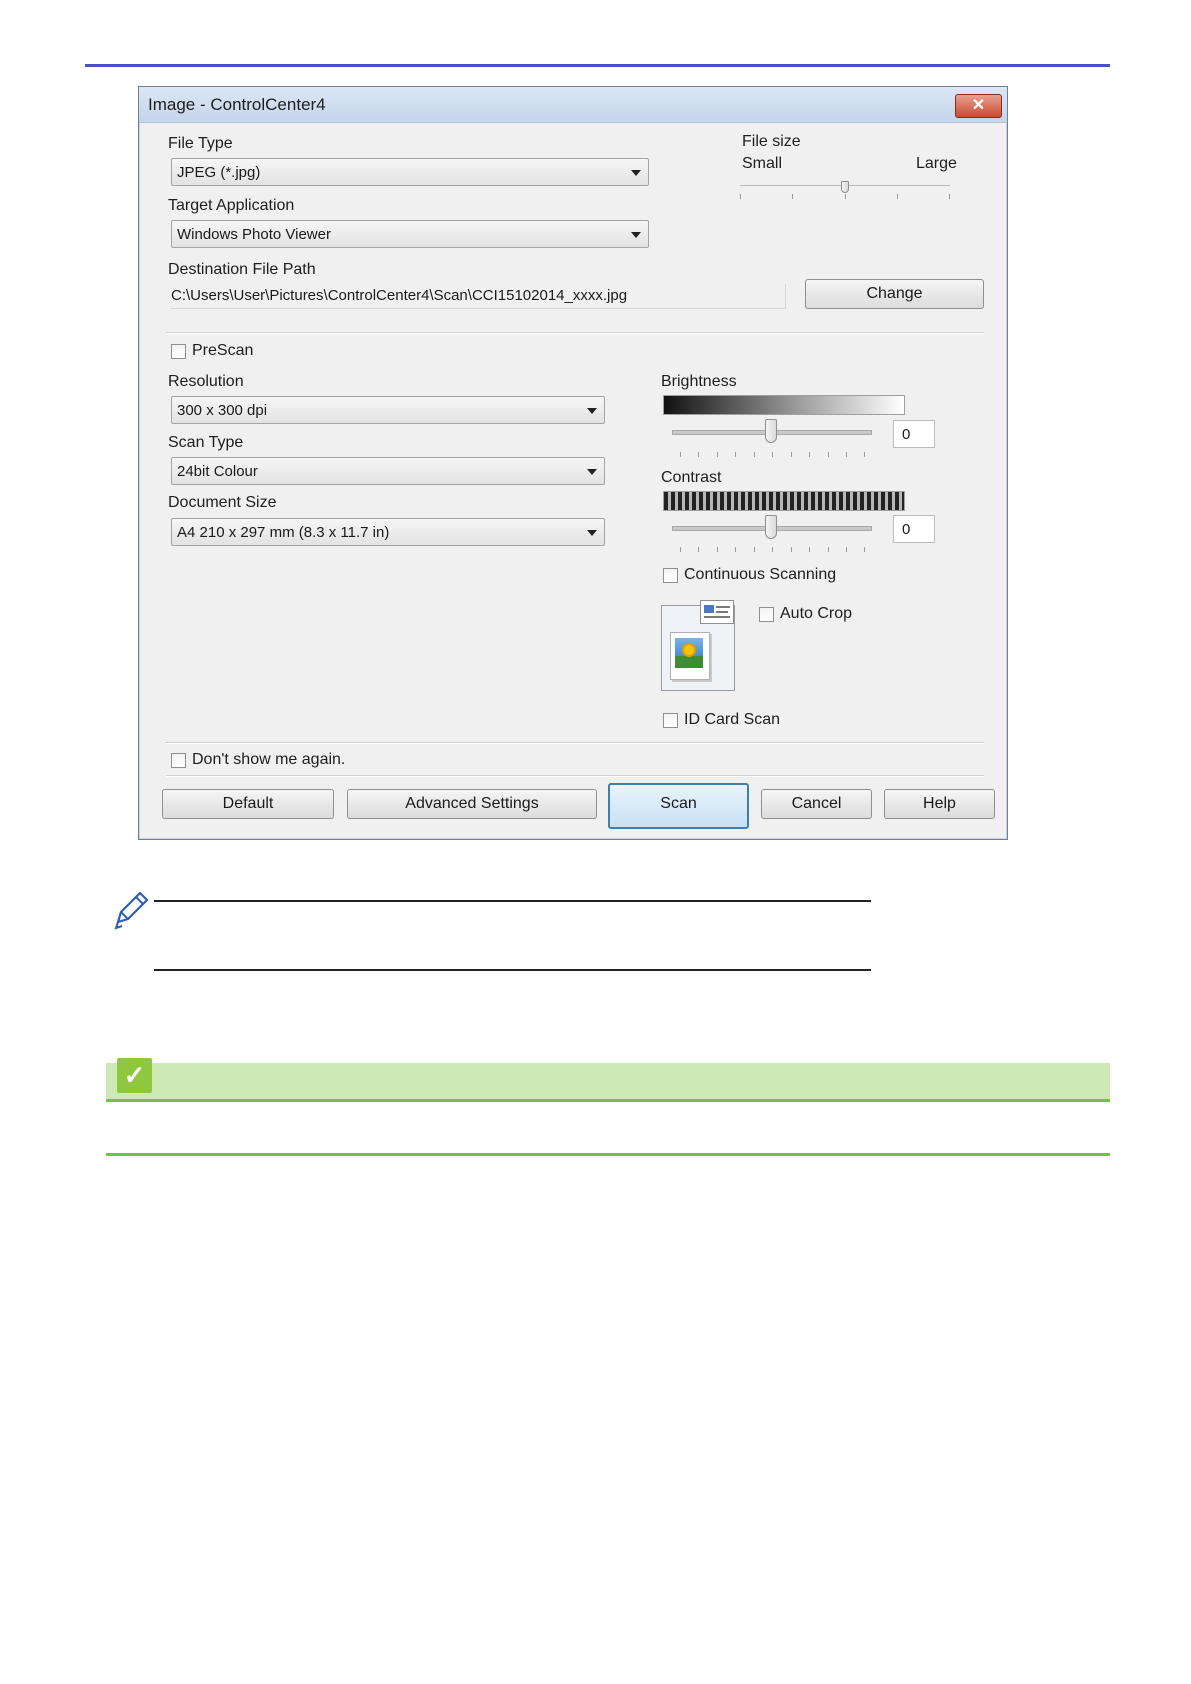 This screenshot has height=1684, width=1191. What do you see at coordinates (699, 381) in the screenshot?
I see `brightness-label: Brightness` at bounding box center [699, 381].